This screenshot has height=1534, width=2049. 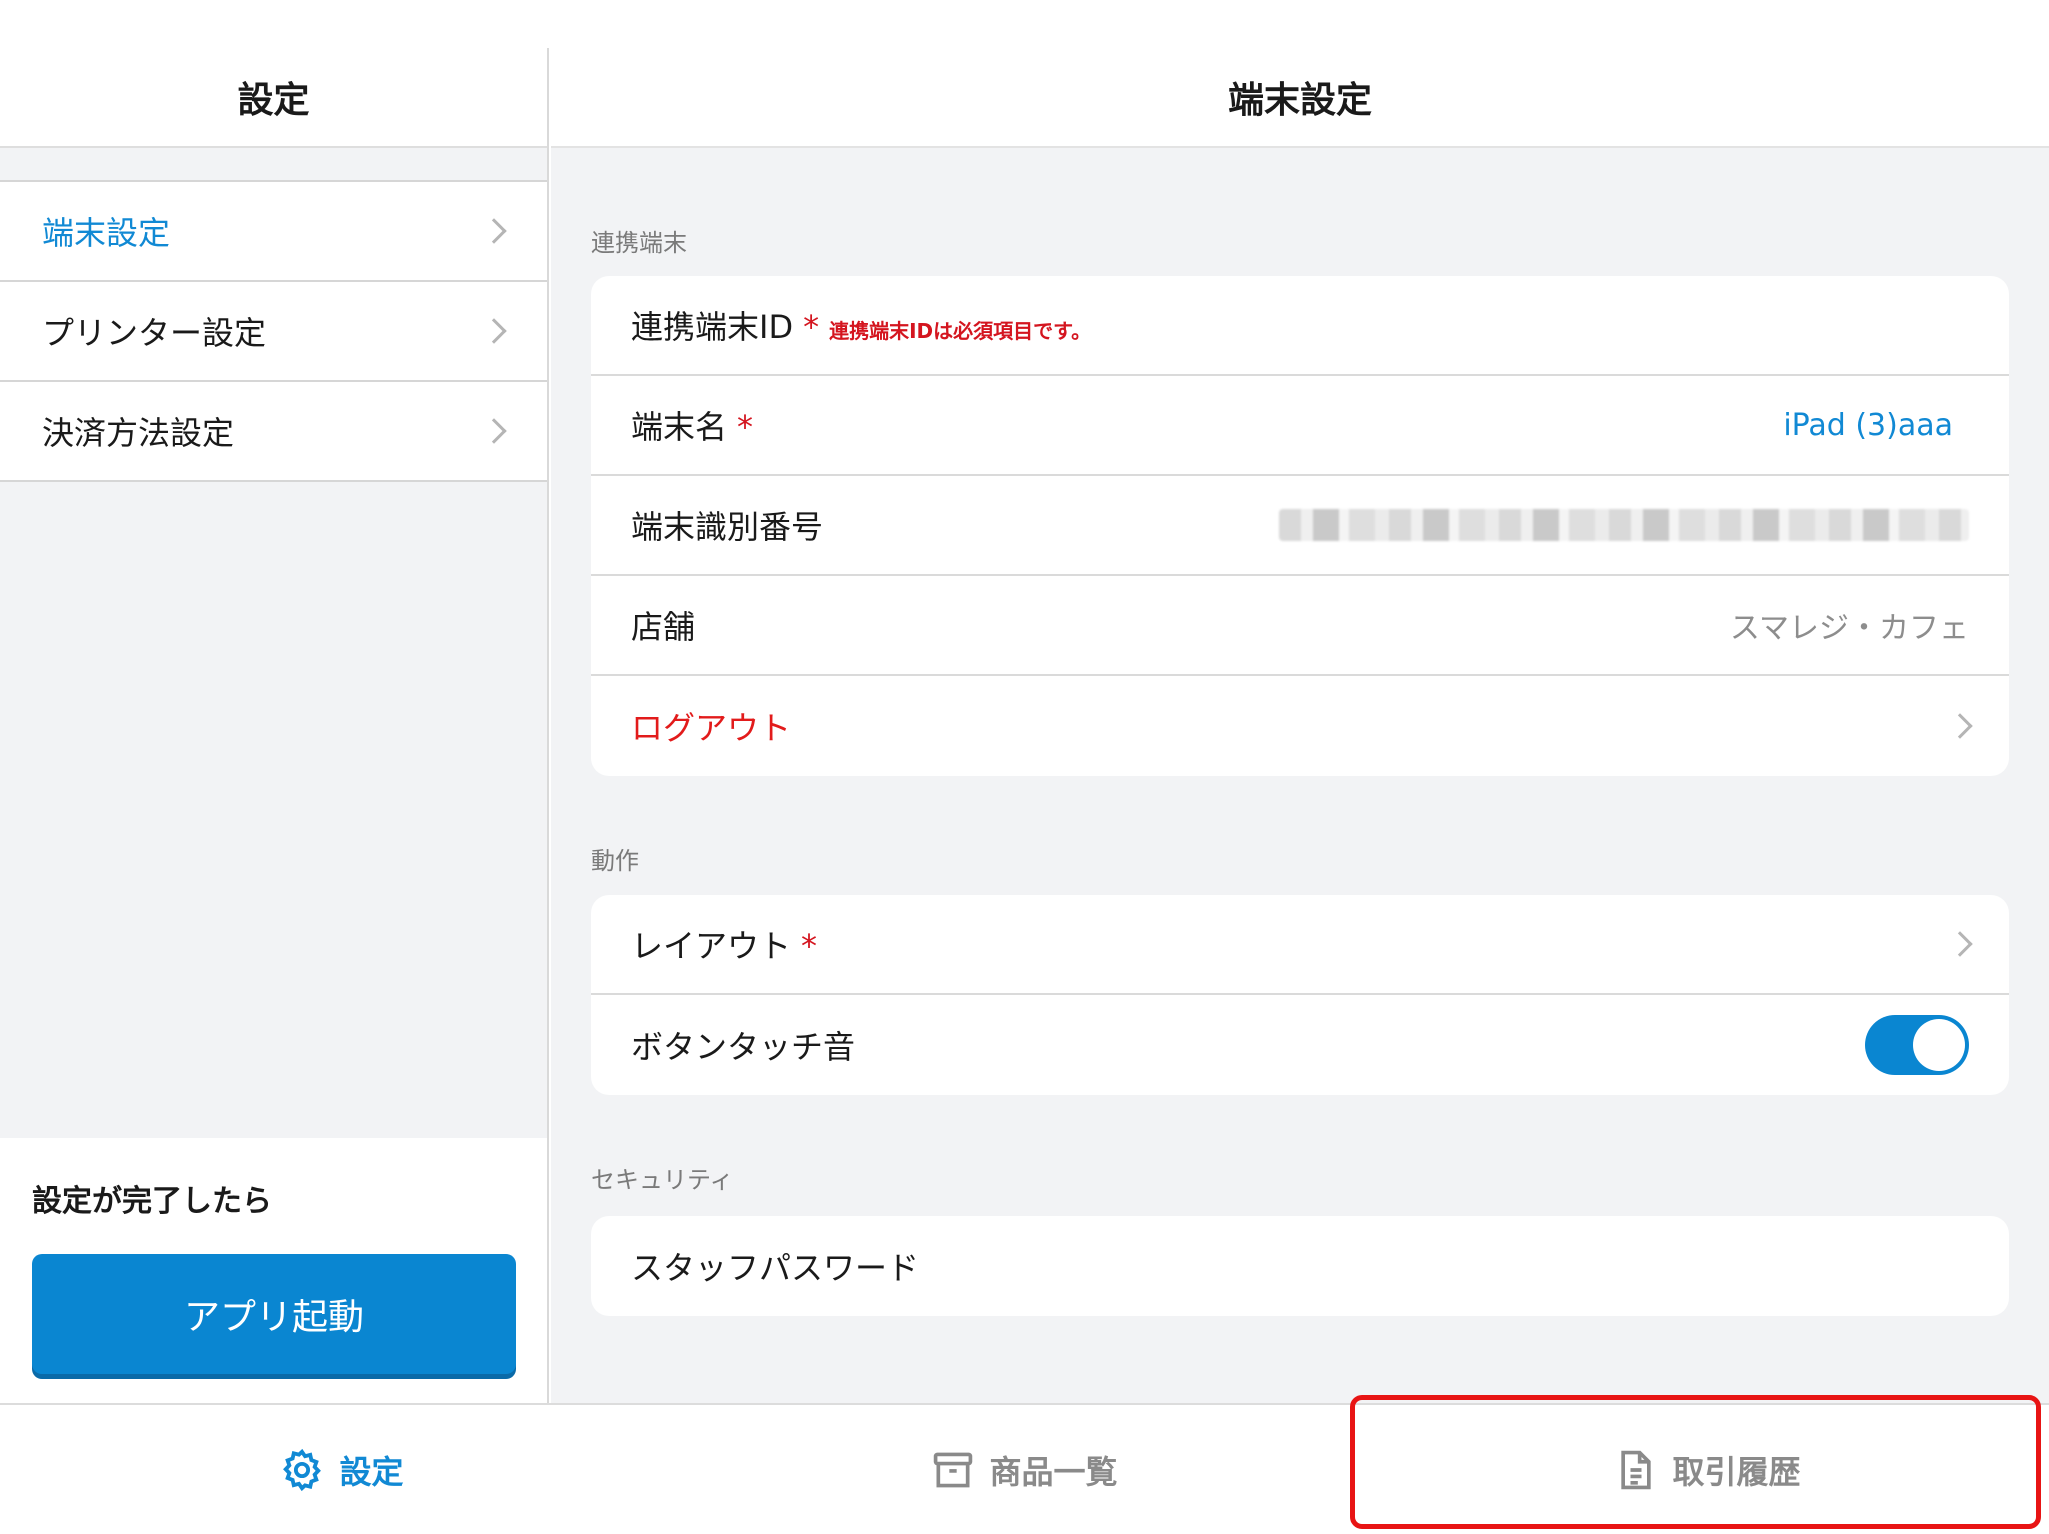 What do you see at coordinates (711, 946) in the screenshot?
I see `layout-label: レイアウト` at bounding box center [711, 946].